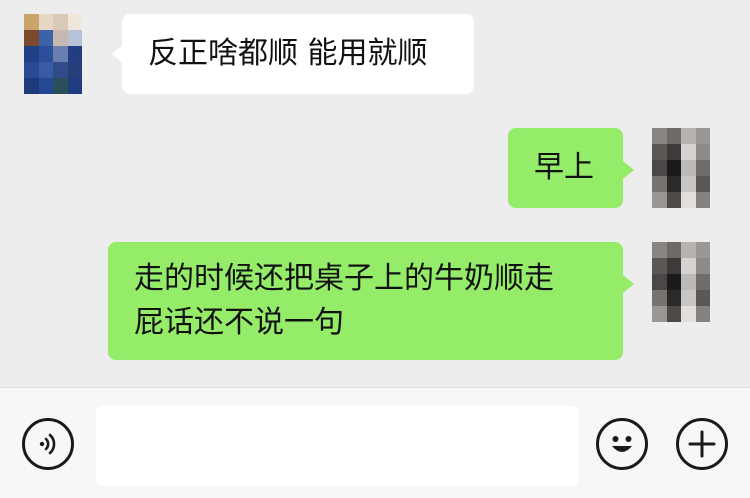 The width and height of the screenshot is (750, 498). I want to click on incoming-message-bubble: 反正啥都顺 能用就顺, so click(298, 54).